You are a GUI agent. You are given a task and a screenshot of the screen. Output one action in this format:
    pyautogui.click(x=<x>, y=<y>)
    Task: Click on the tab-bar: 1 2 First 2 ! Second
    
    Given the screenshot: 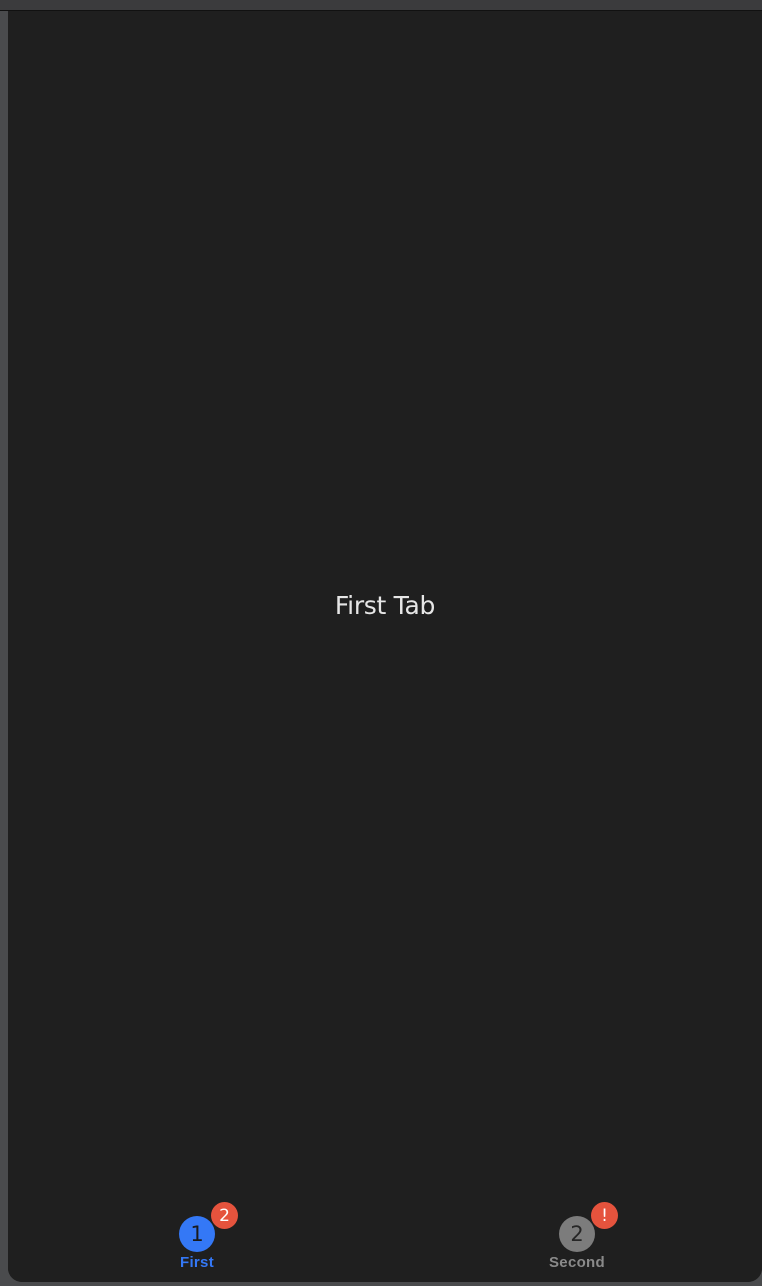 What is the action you would take?
    pyautogui.click(x=385, y=1242)
    